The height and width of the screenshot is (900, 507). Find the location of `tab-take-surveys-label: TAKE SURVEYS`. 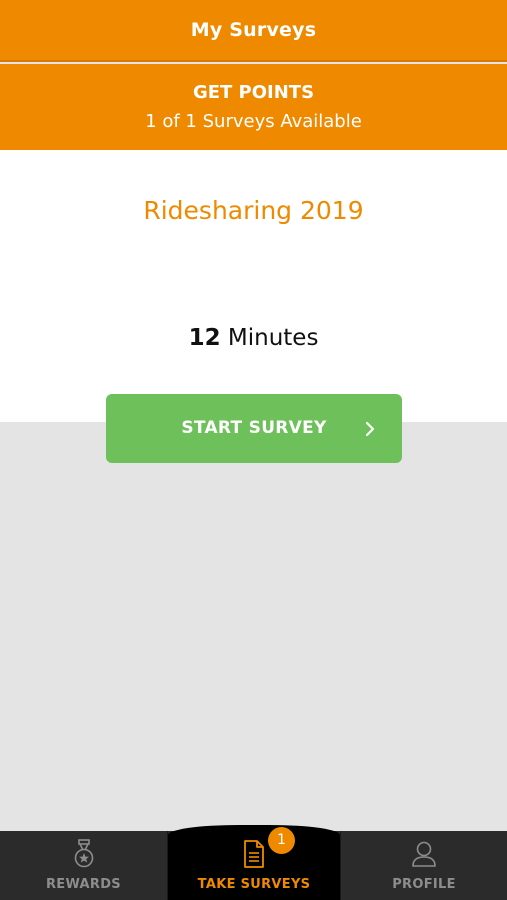

tab-take-surveys-label: TAKE SURVEYS is located at coordinates (254, 884).